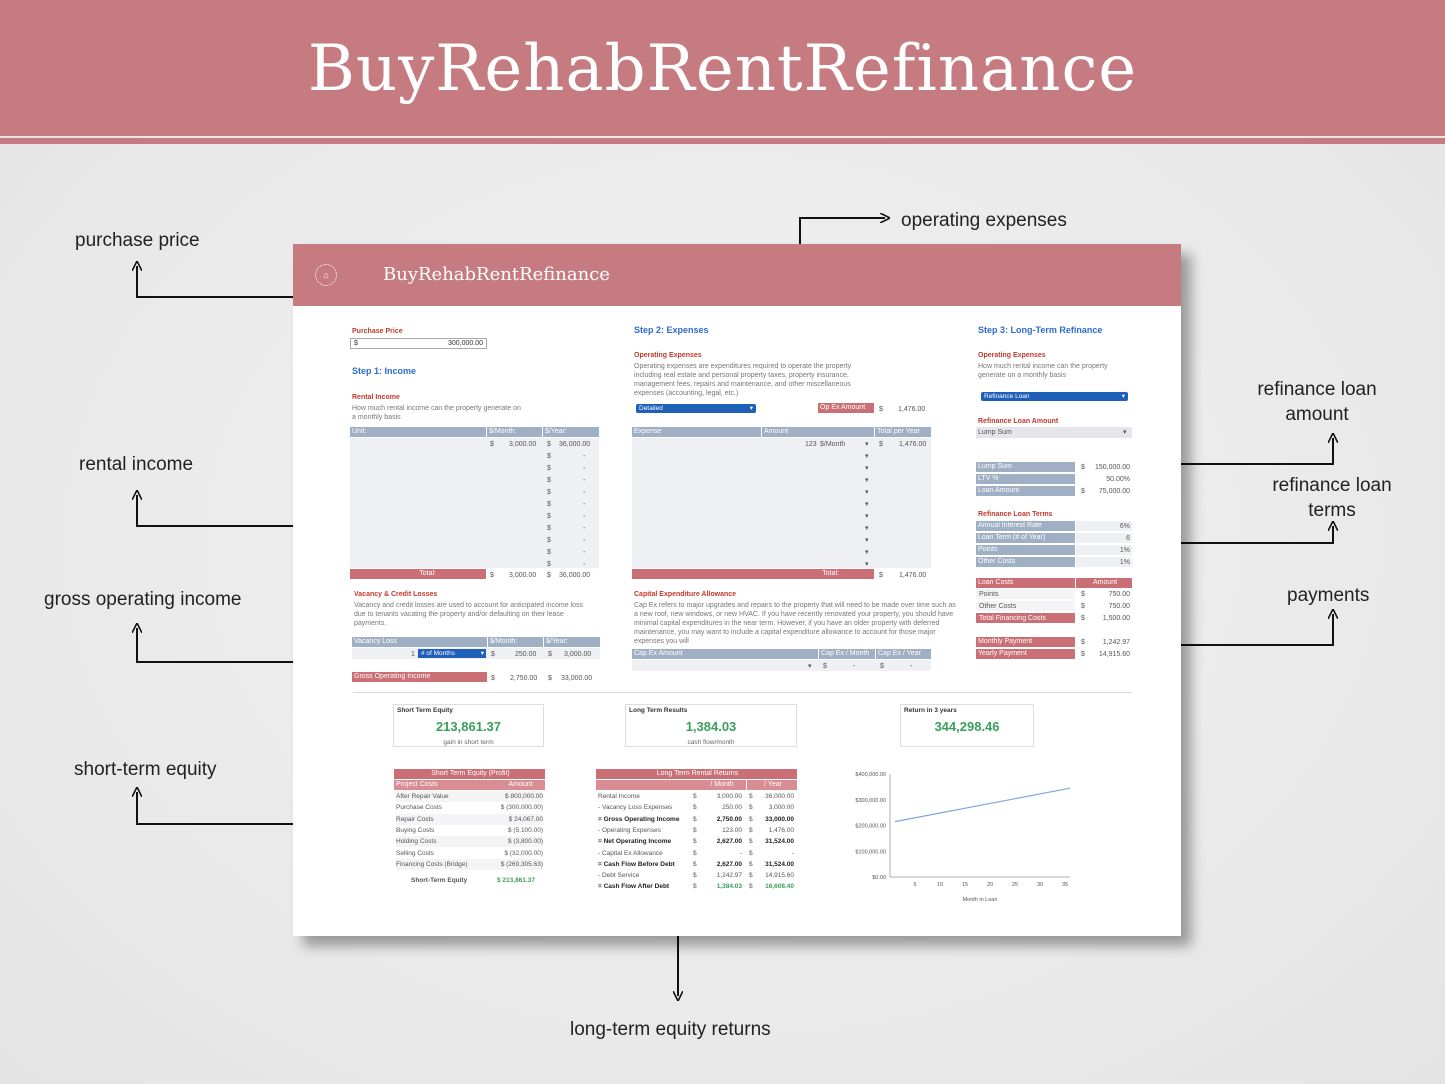  I want to click on card-value: 1,384.03, so click(711, 726).